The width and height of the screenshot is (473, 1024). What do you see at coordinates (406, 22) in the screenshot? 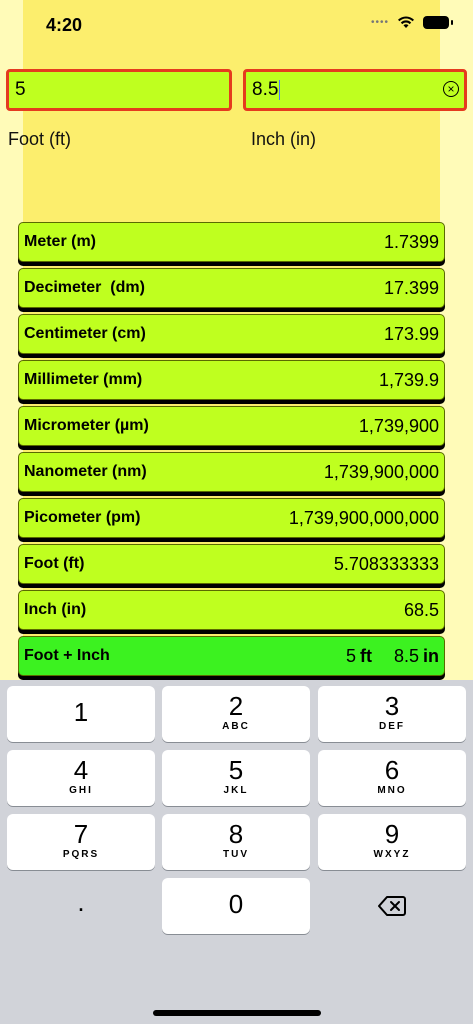
I see `wifi-icon` at bounding box center [406, 22].